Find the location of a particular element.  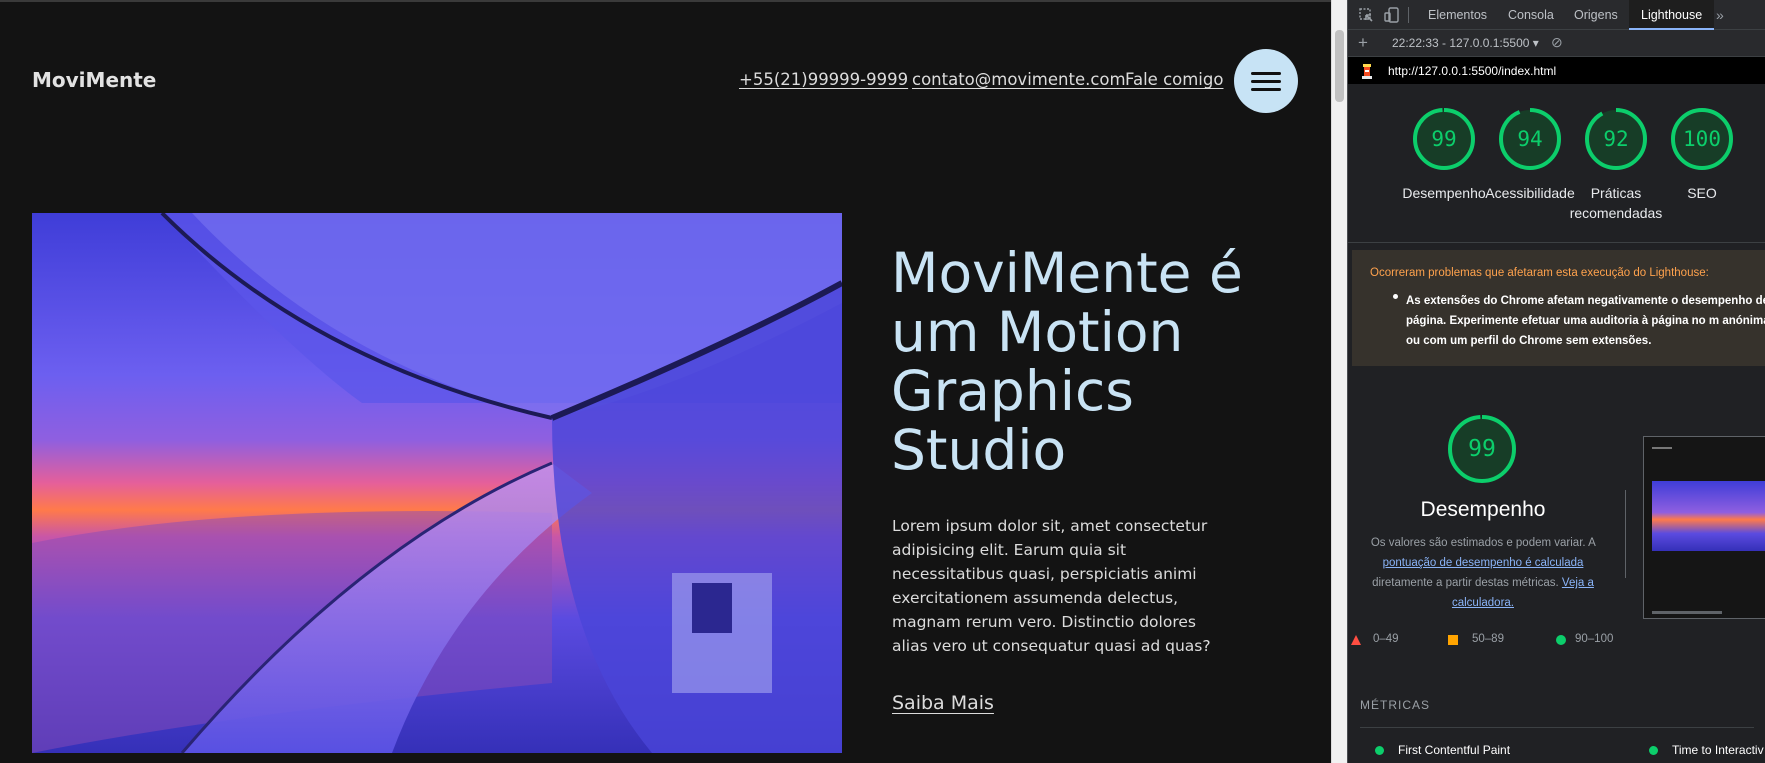

score-gauge: 100 is located at coordinates (1702, 139).